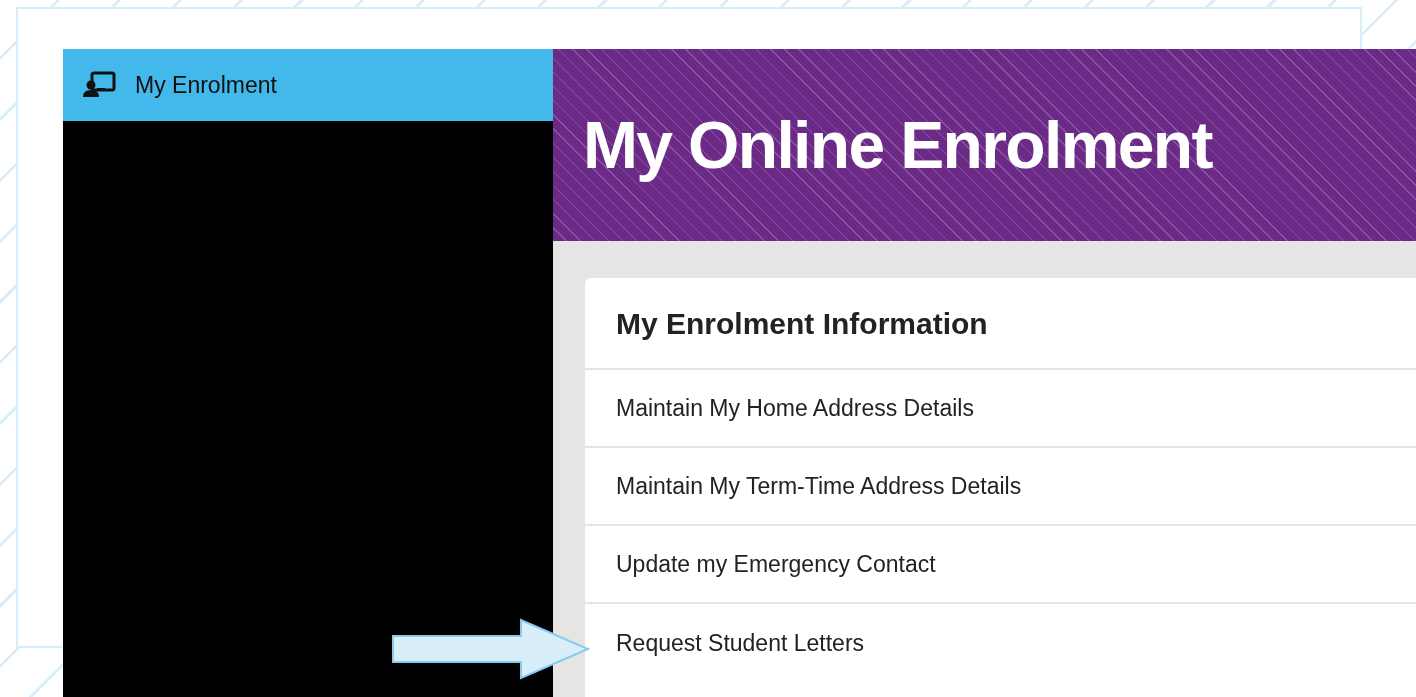 The image size is (1416, 697). Describe the element at coordinates (740, 643) in the screenshot. I see `card-link: Request Student Letters` at that location.